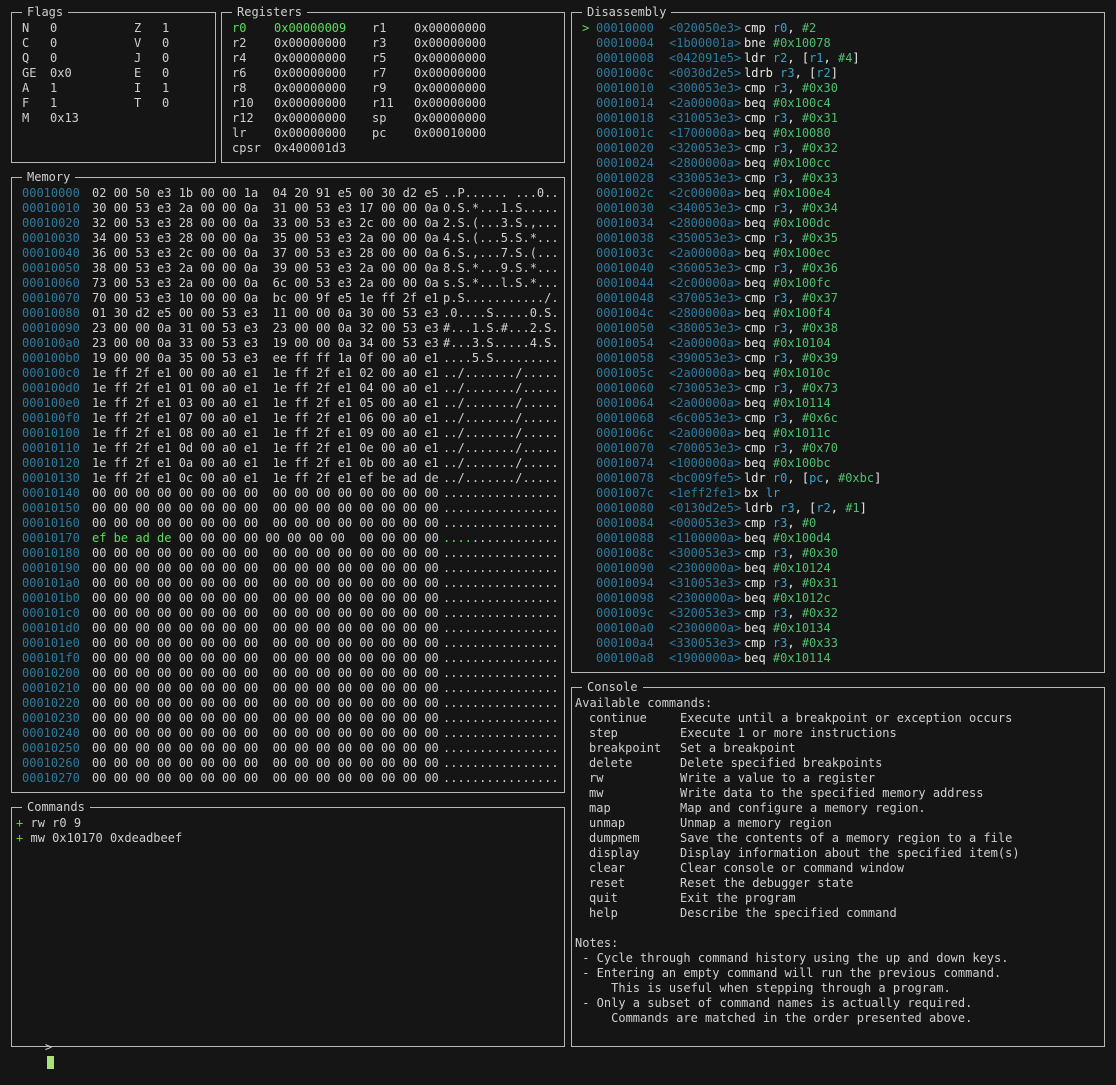 This screenshot has width=1116, height=1085. What do you see at coordinates (842, 463) in the screenshot?
I see `disassembly-row: 00010074 <1000000a> beq #0x100bc` at bounding box center [842, 463].